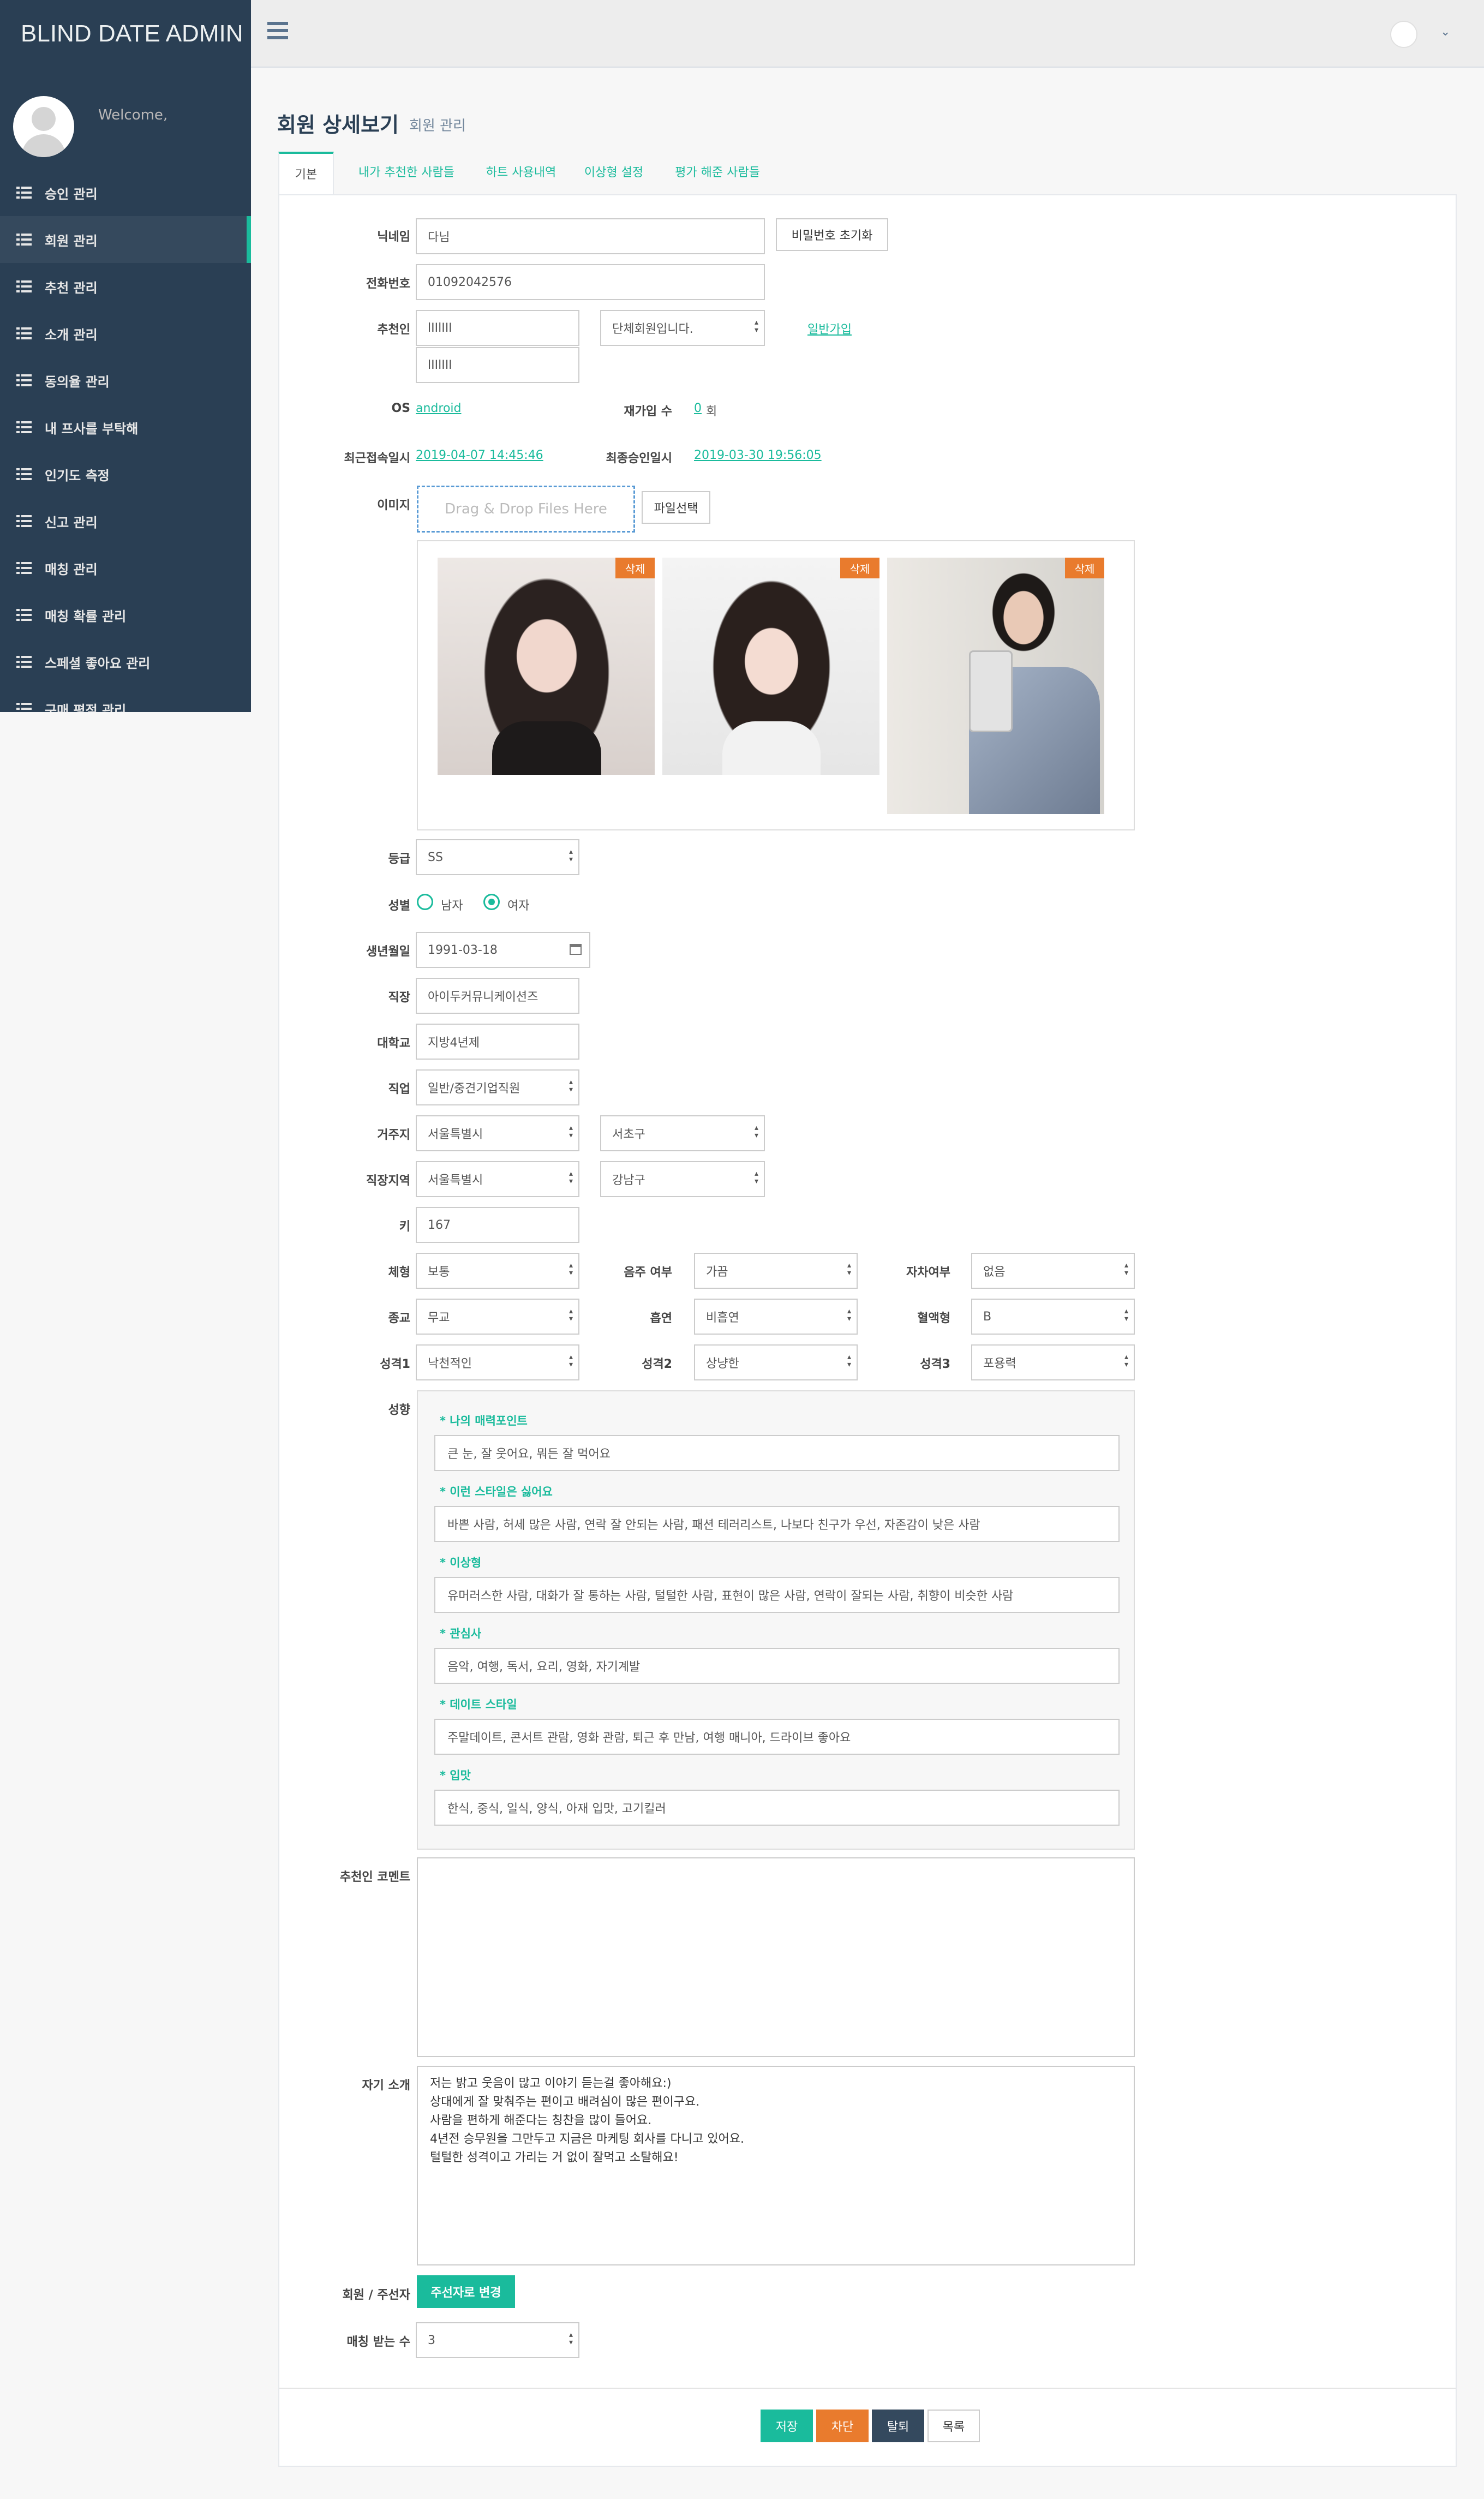  Describe the element at coordinates (682, 328) in the screenshot. I see `member-group-select: 단체회원입니다.` at that location.